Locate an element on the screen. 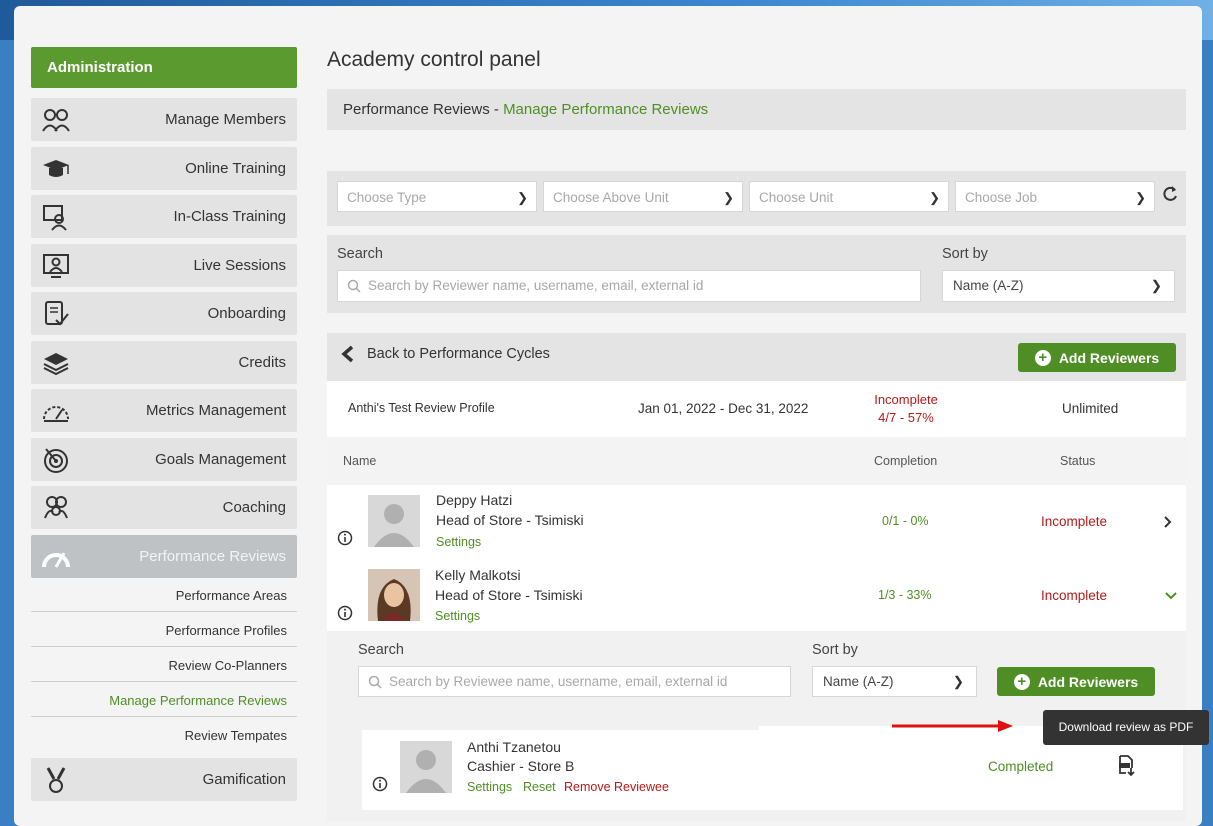 The width and height of the screenshot is (1213, 826). sidebar-item-label: Live Sessions is located at coordinates (239, 265).